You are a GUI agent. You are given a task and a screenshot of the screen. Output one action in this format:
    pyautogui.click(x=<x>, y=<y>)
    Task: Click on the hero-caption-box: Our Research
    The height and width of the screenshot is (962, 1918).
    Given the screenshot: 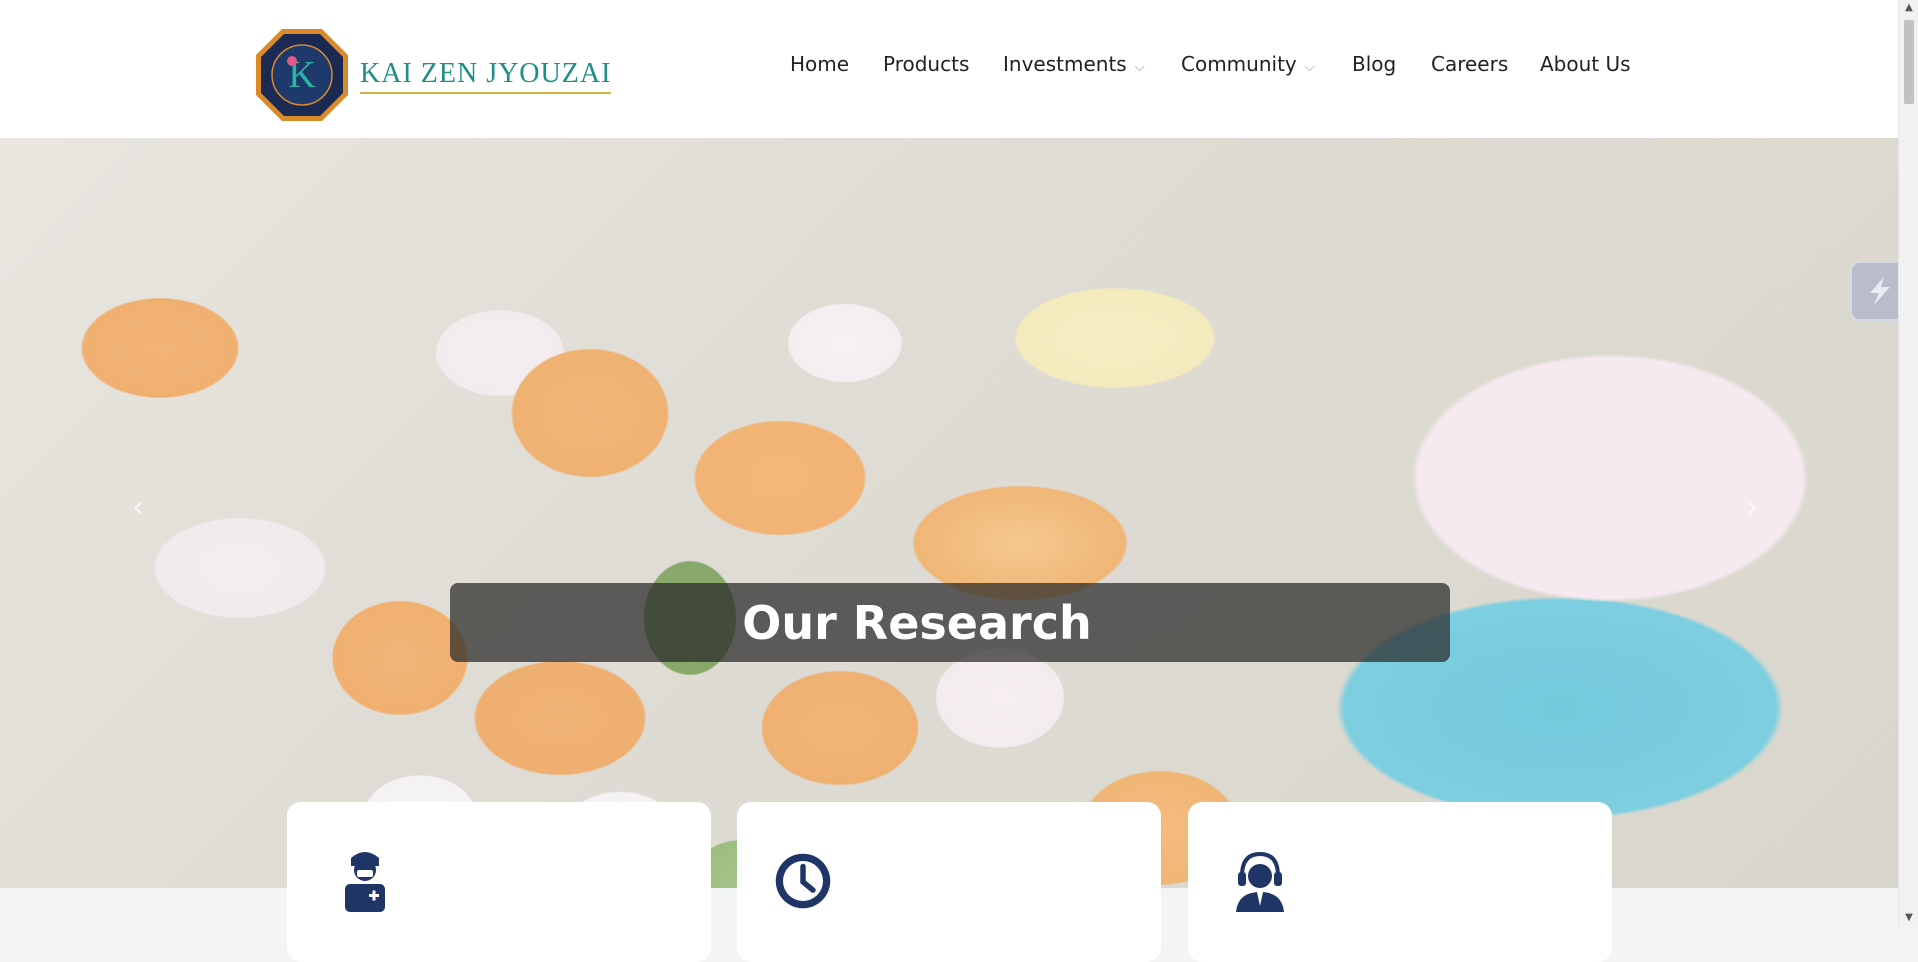 What is the action you would take?
    pyautogui.click(x=950, y=622)
    